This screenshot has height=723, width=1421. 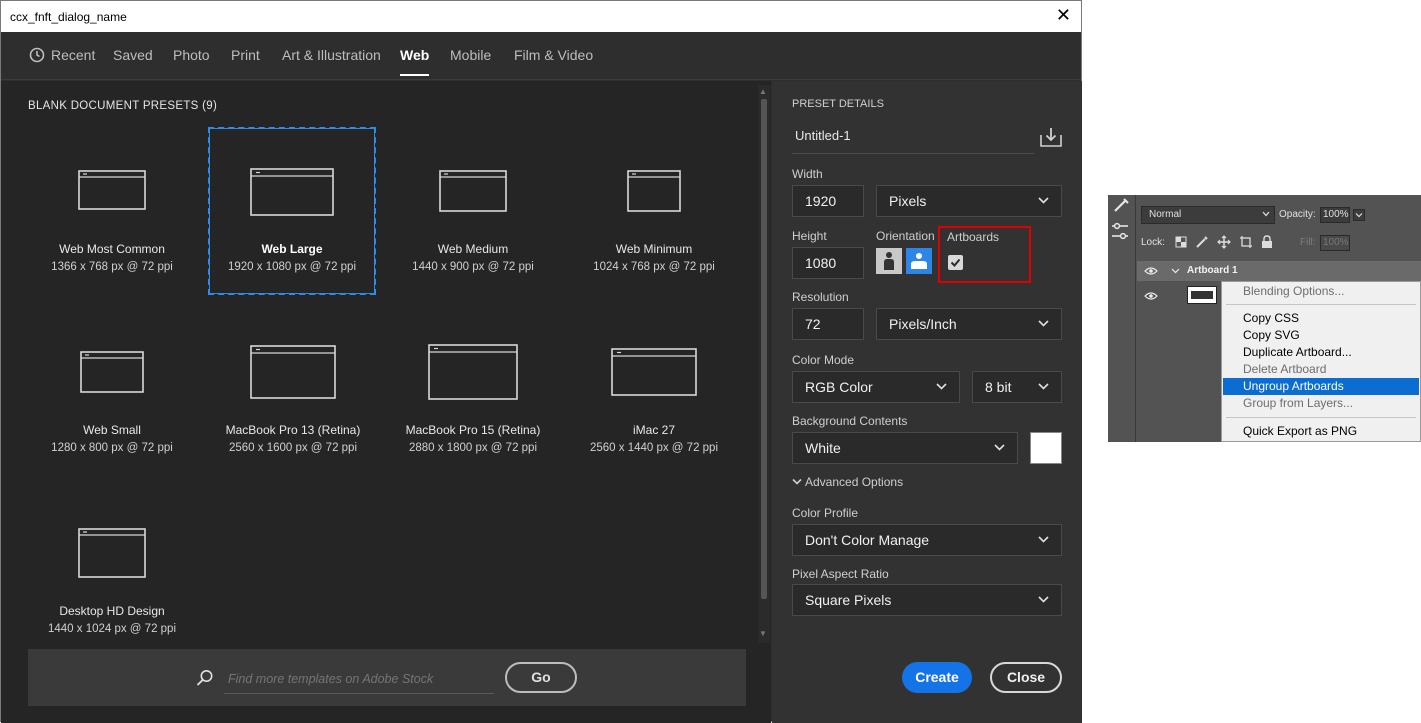 I want to click on resolution-unit-dropdown: Pixels/Inch, so click(x=969, y=324).